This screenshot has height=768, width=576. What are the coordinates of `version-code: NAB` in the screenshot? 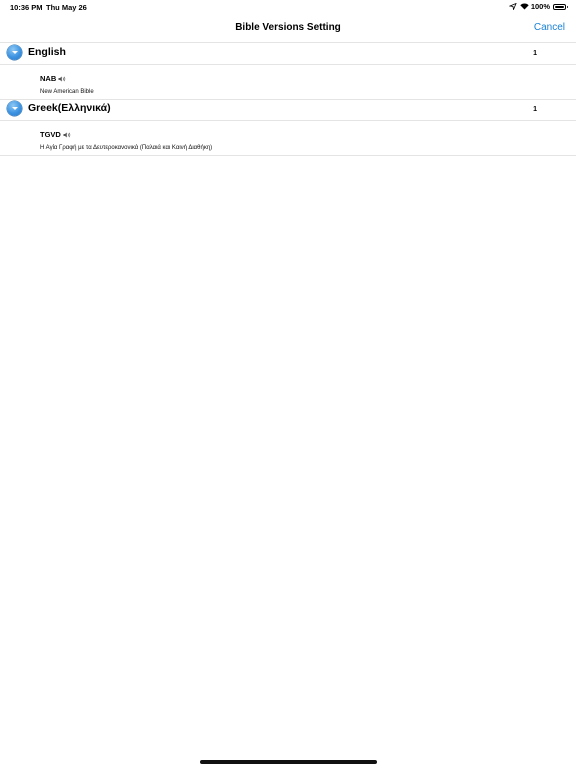 It's located at (53, 78).